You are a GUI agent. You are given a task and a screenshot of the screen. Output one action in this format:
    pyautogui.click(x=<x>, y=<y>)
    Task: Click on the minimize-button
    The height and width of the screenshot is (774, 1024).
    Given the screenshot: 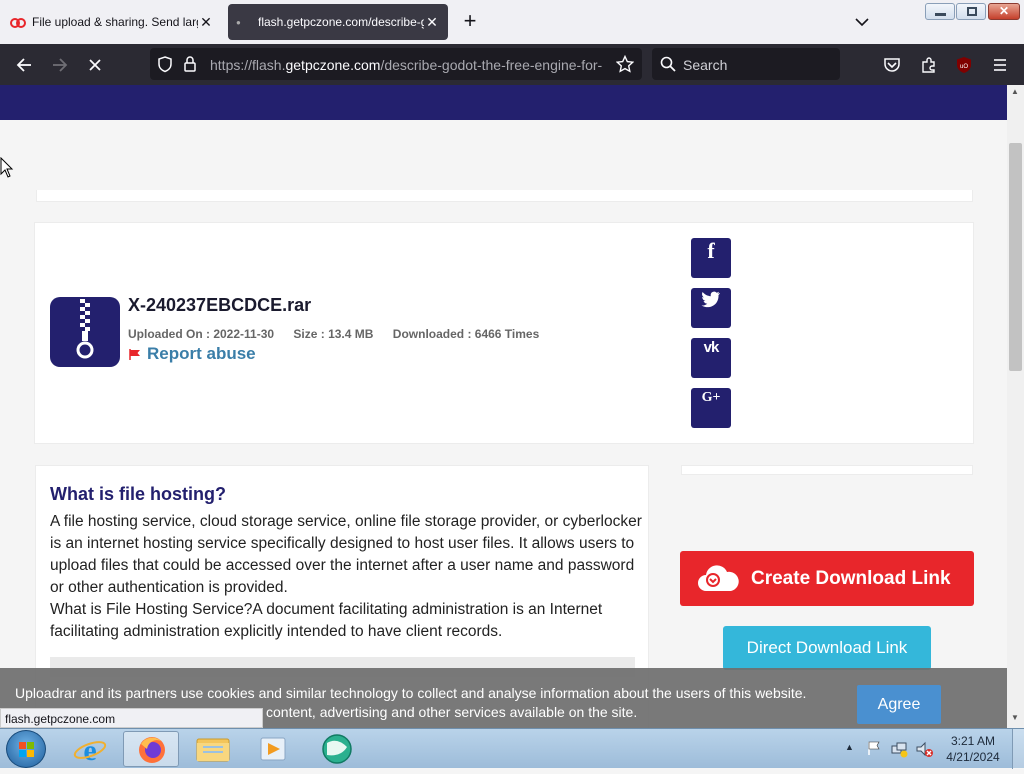 What is the action you would take?
    pyautogui.click(x=940, y=11)
    